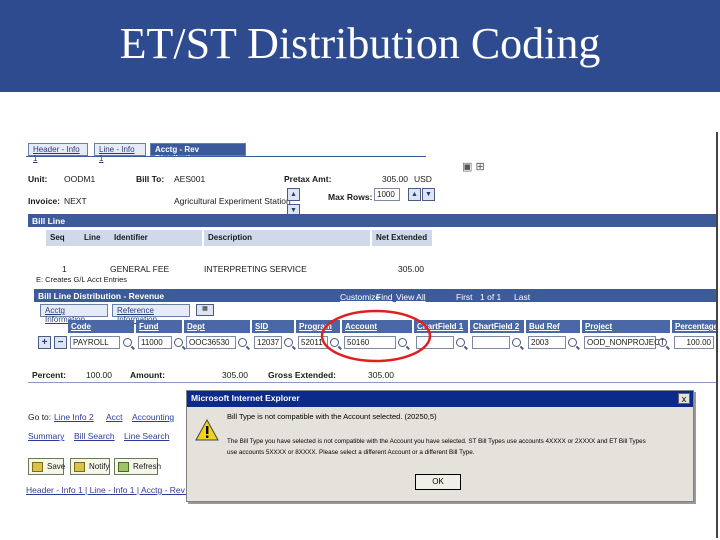 The image size is (720, 540). What do you see at coordinates (74, 417) in the screenshot?
I see `goto-line-info-2: Line Info 2` at bounding box center [74, 417].